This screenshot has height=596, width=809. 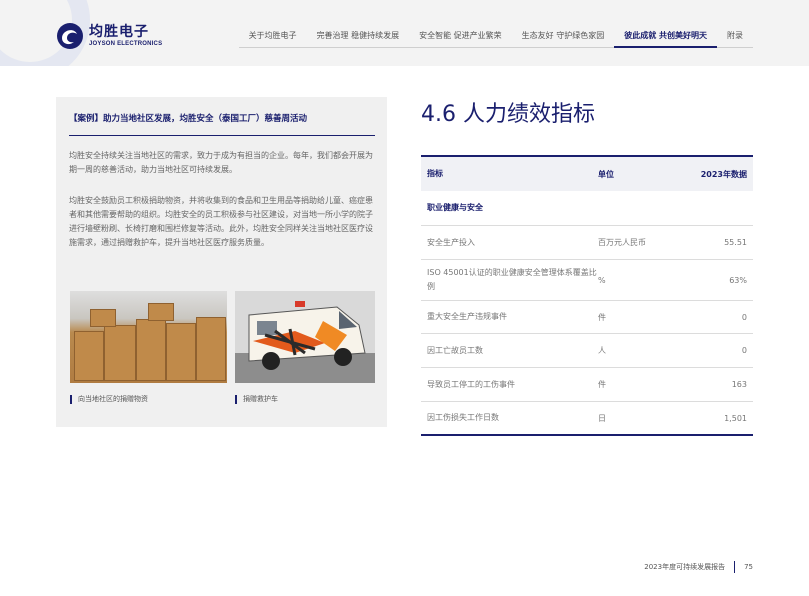 I want to click on row-indicator: 导致员工停工的工伤事件, so click(x=471, y=384).